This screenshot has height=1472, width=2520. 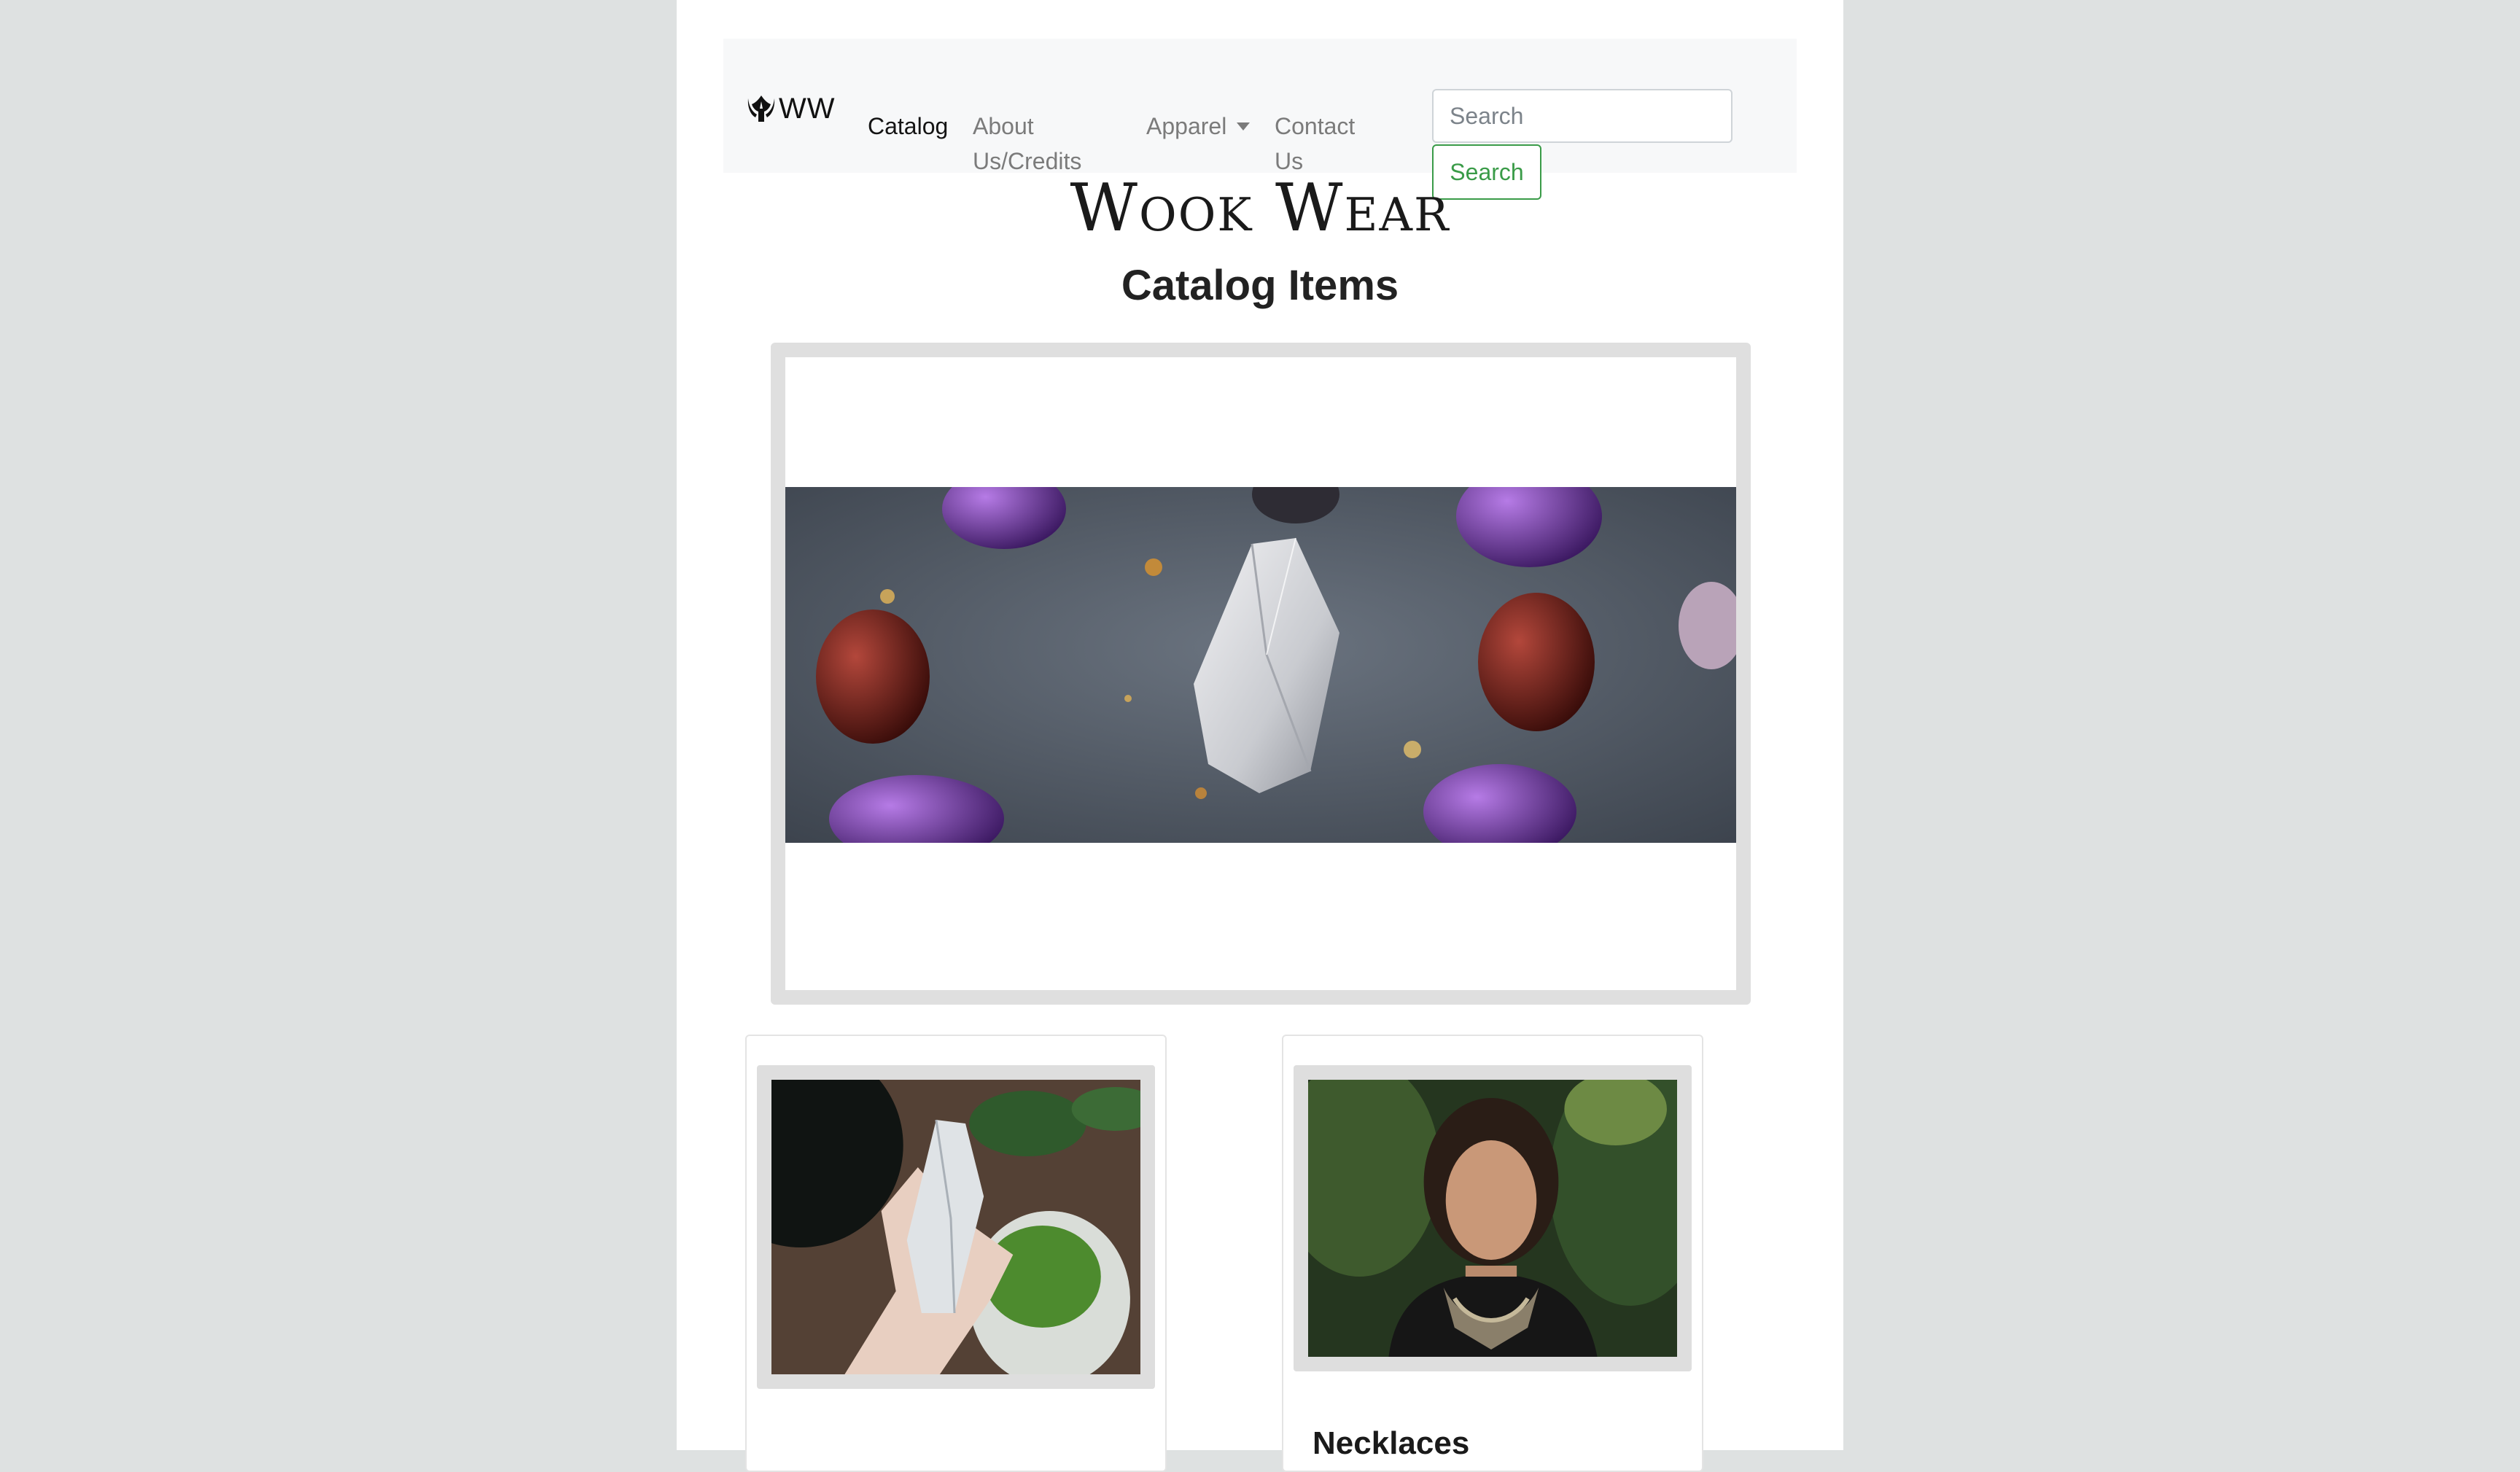 I want to click on card-title: Necklaces, so click(x=1391, y=1443).